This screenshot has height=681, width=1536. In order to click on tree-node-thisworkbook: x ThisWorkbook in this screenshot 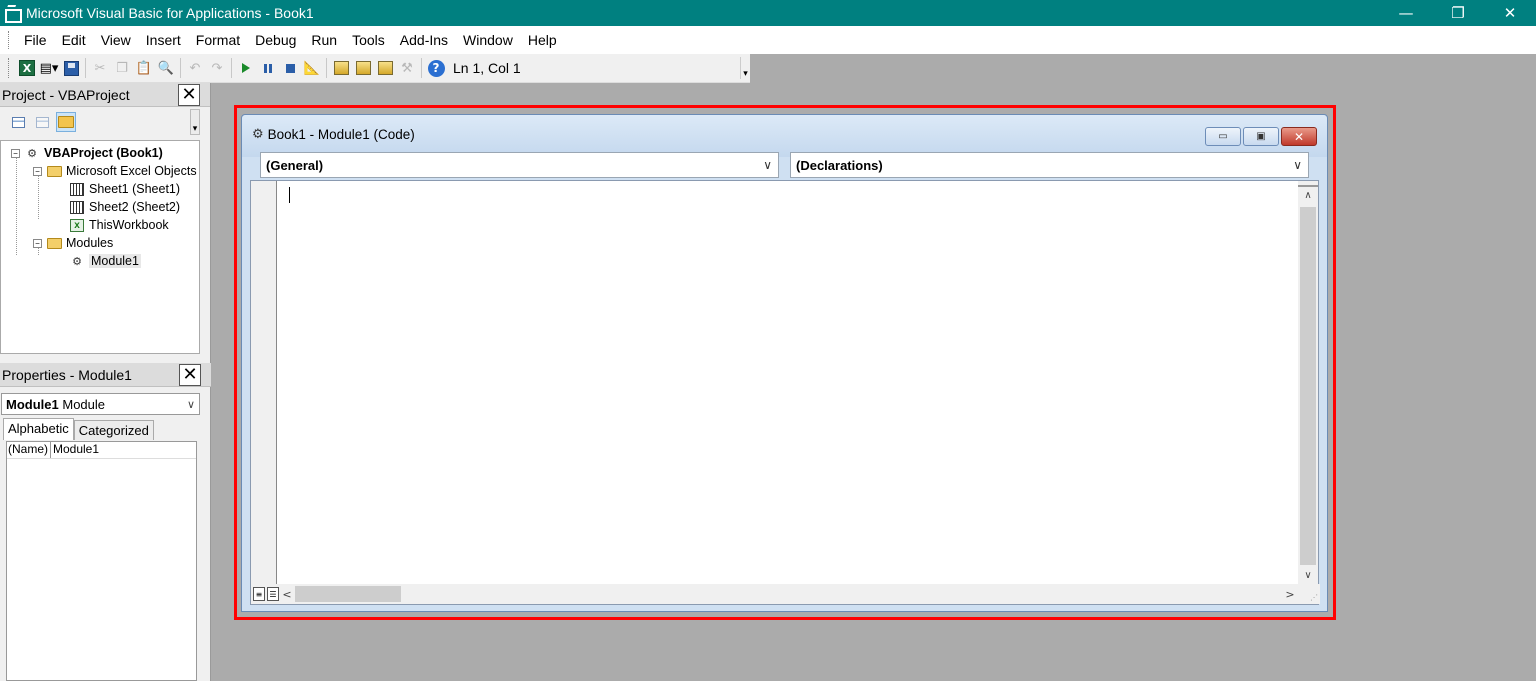, I will do `click(100, 225)`.